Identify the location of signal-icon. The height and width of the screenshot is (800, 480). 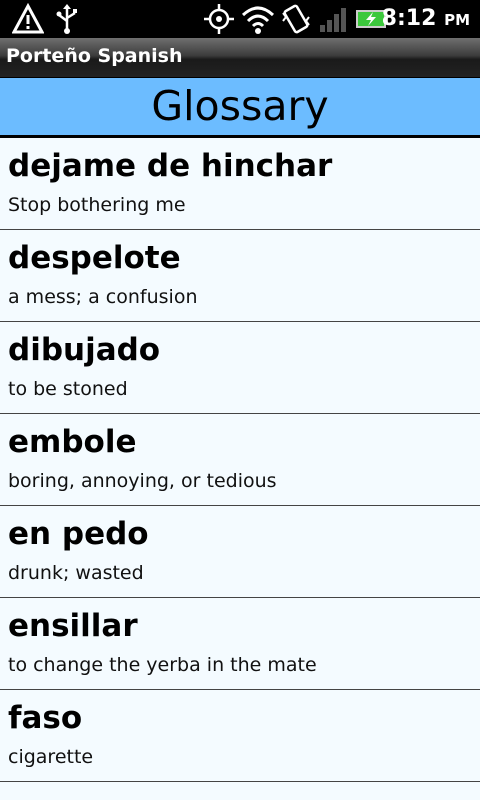
(333, 21).